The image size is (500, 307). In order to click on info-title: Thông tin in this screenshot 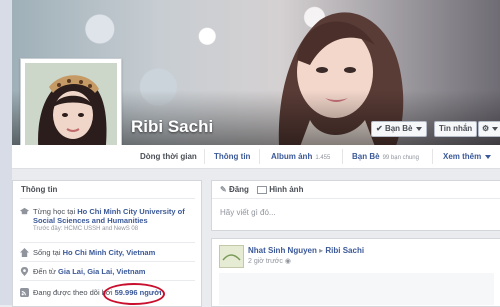, I will do `click(39, 189)`.